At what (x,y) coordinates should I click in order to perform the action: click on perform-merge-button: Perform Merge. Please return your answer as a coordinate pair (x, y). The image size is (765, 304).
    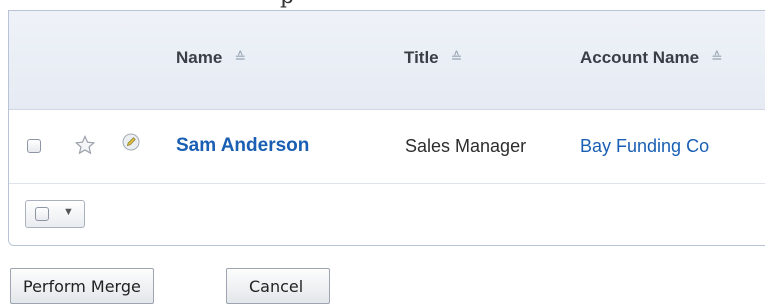
    Looking at the image, I should click on (82, 286).